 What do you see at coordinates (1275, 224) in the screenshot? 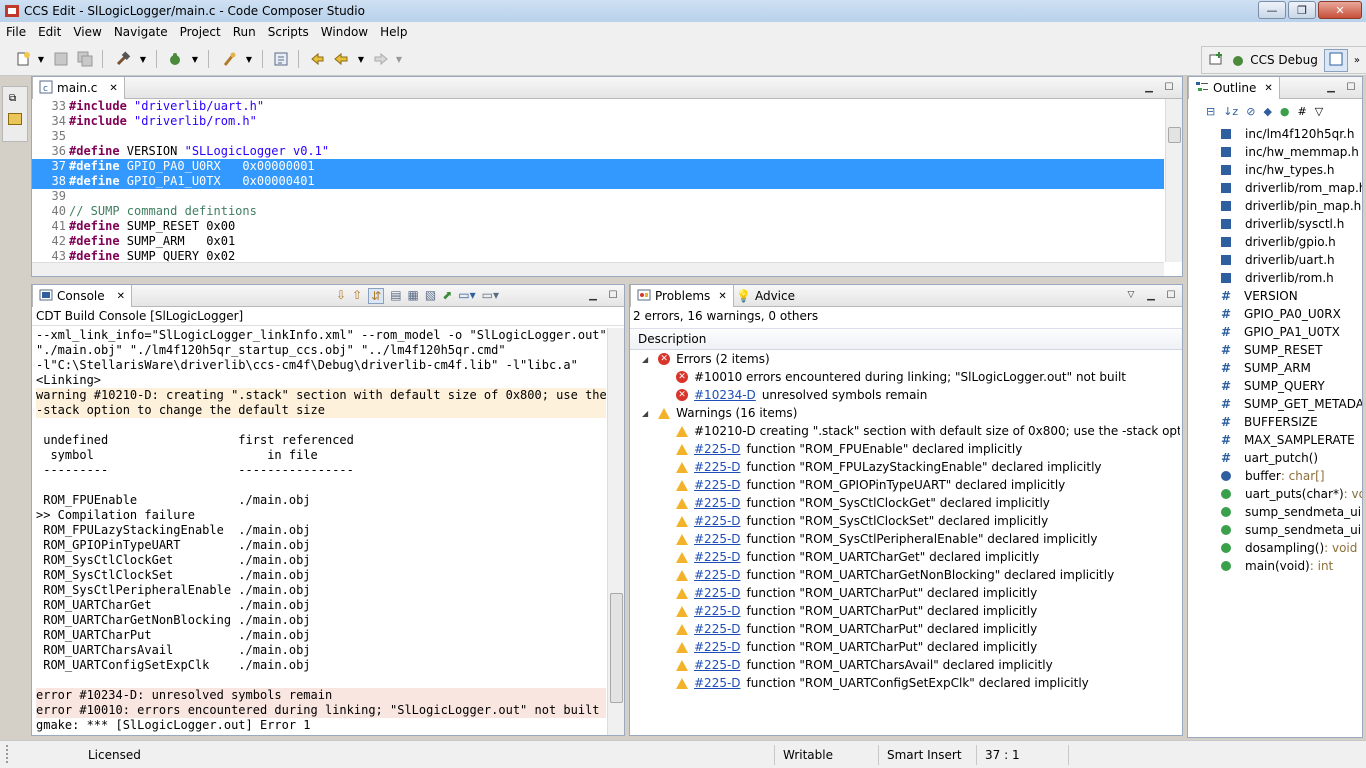
I see `outline-item: driverlib/sysctl.h` at bounding box center [1275, 224].